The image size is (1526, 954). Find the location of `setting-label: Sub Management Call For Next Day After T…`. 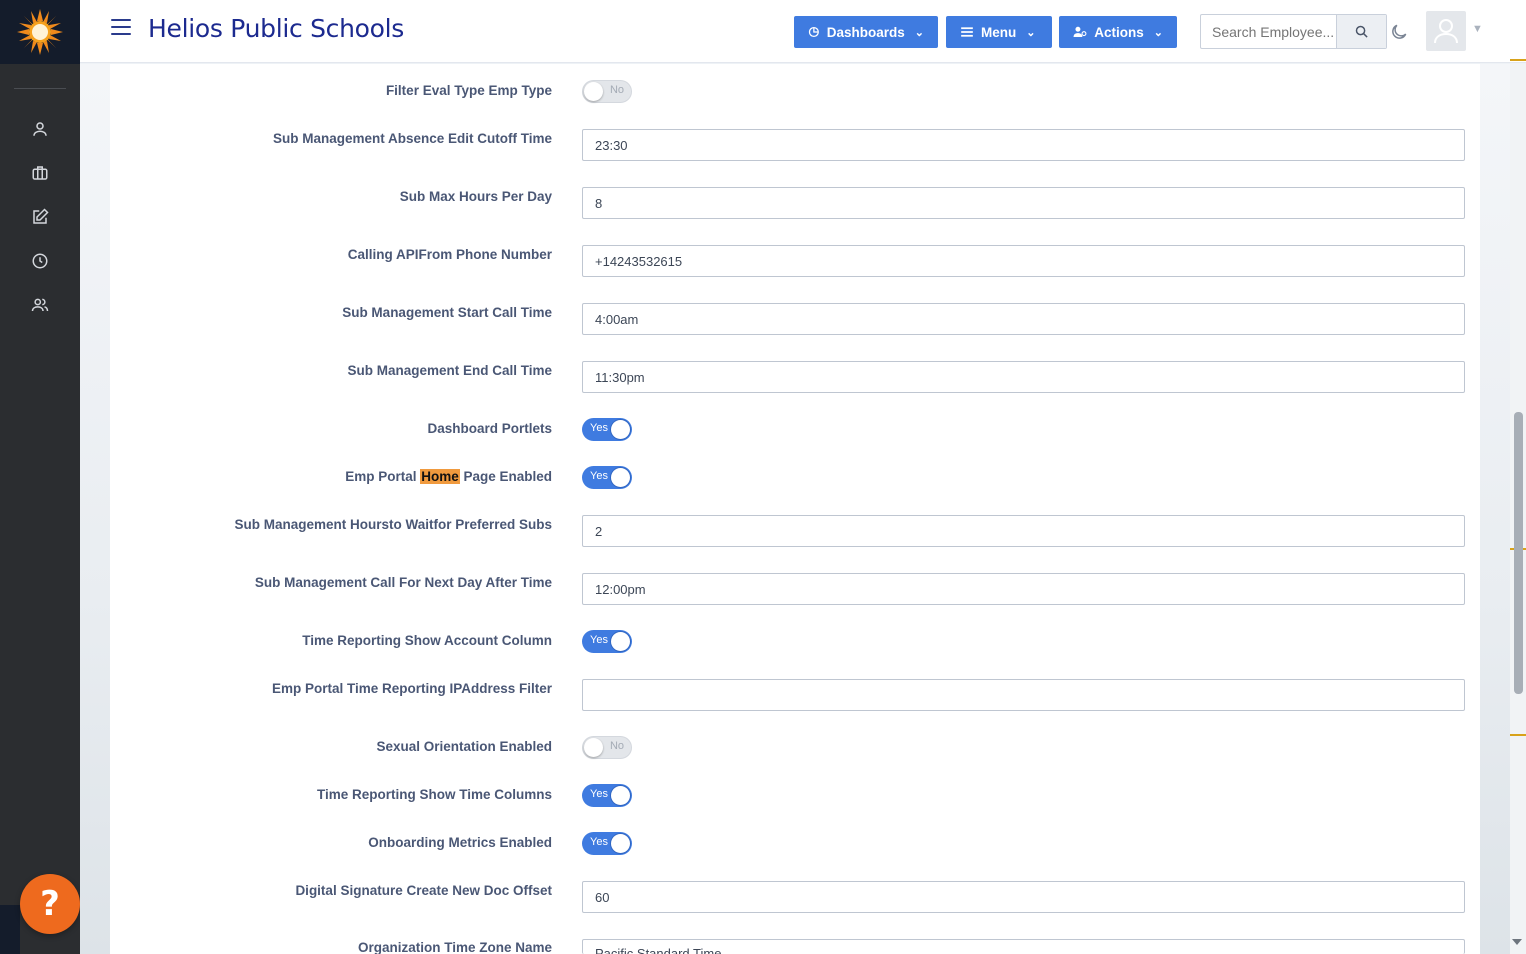

setting-label: Sub Management Call For Next Day After T… is located at coordinates (403, 582).